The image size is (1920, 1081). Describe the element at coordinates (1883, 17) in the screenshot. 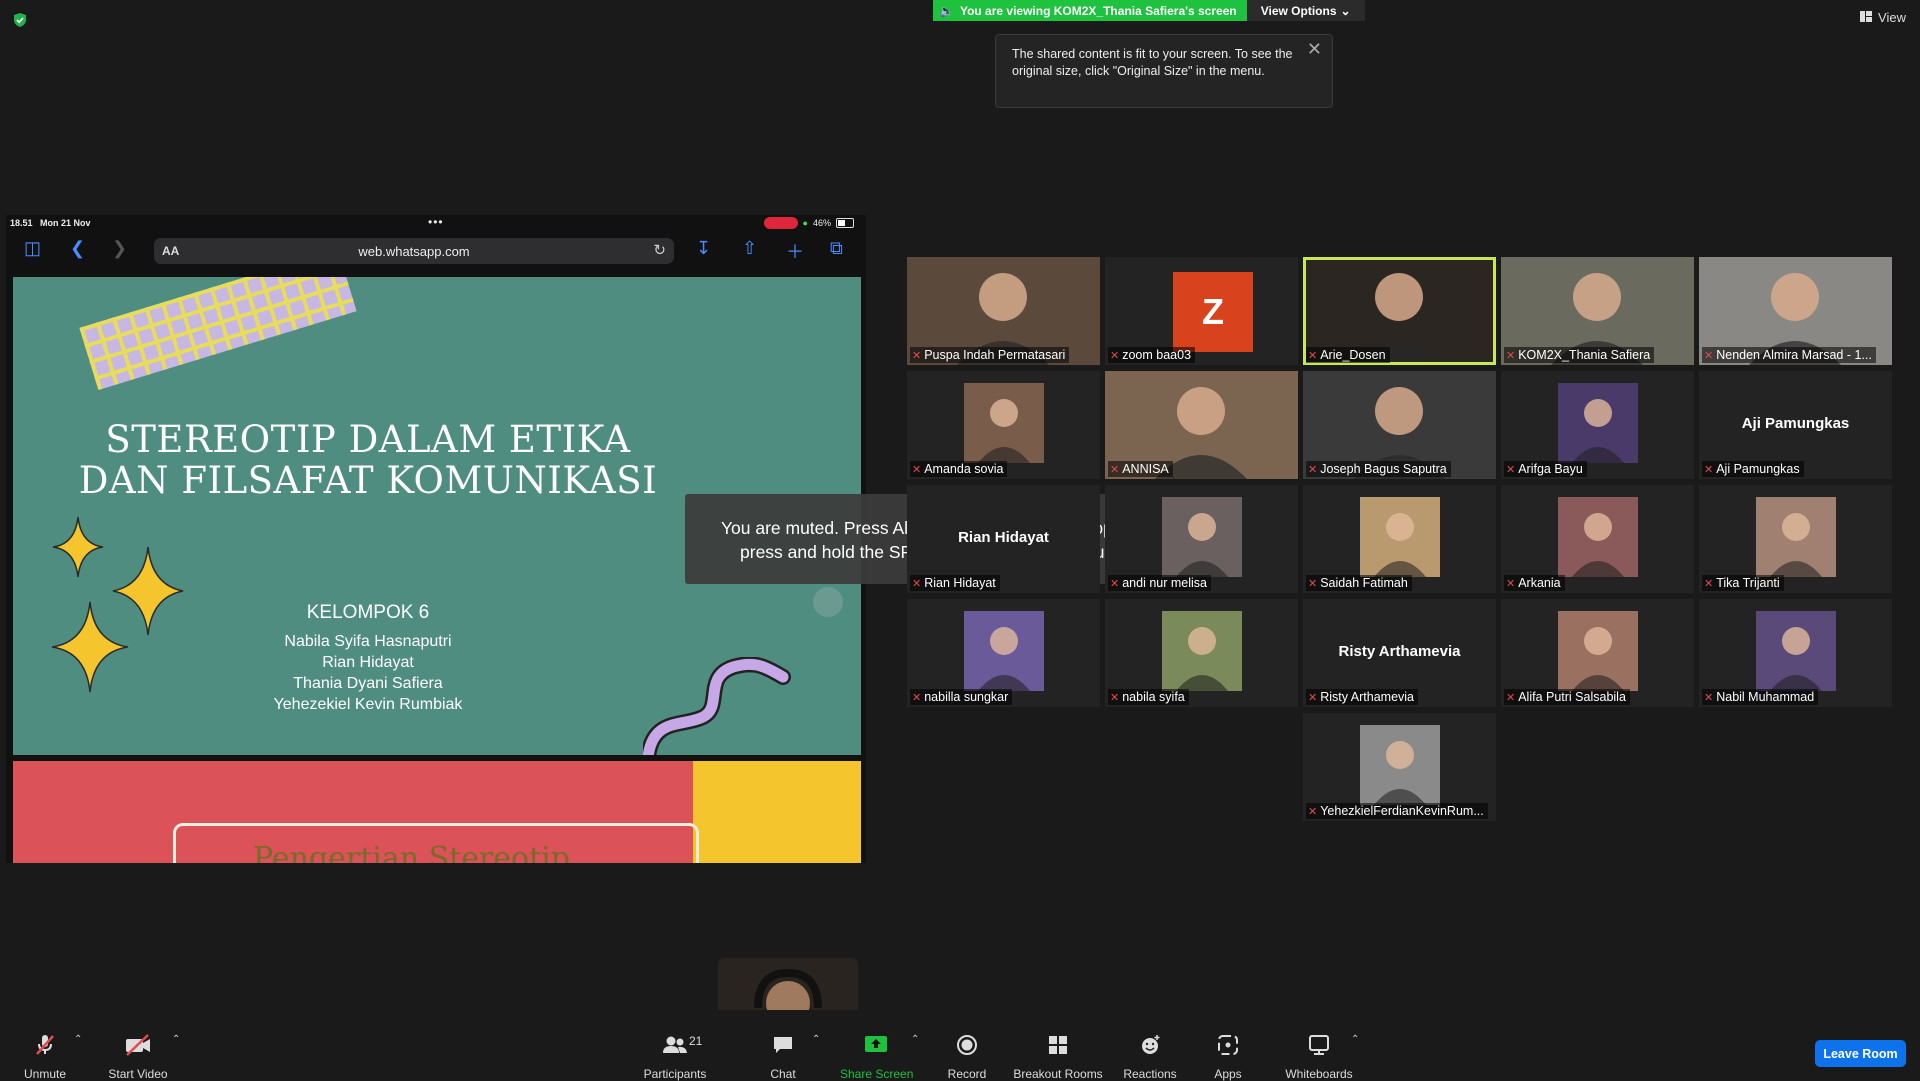

I see `view-button: View` at that location.